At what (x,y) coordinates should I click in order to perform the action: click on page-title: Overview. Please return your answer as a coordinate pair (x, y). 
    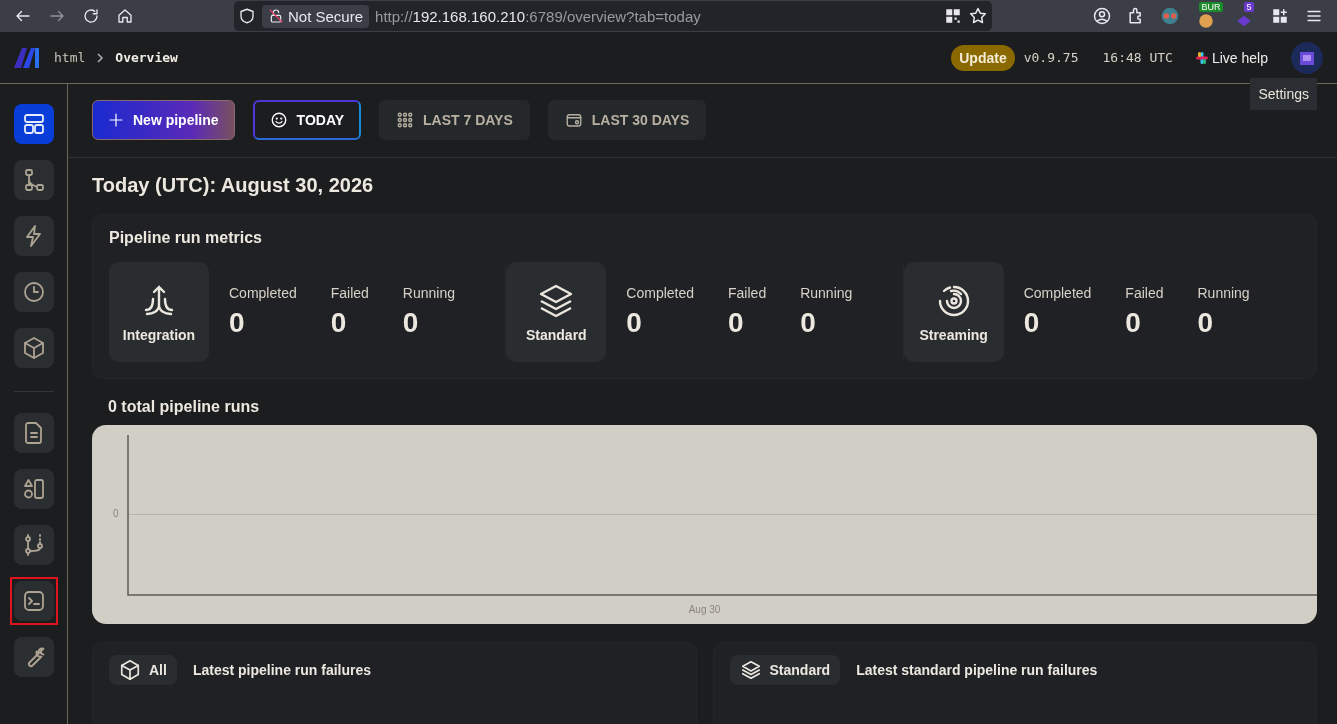
    Looking at the image, I should click on (146, 57).